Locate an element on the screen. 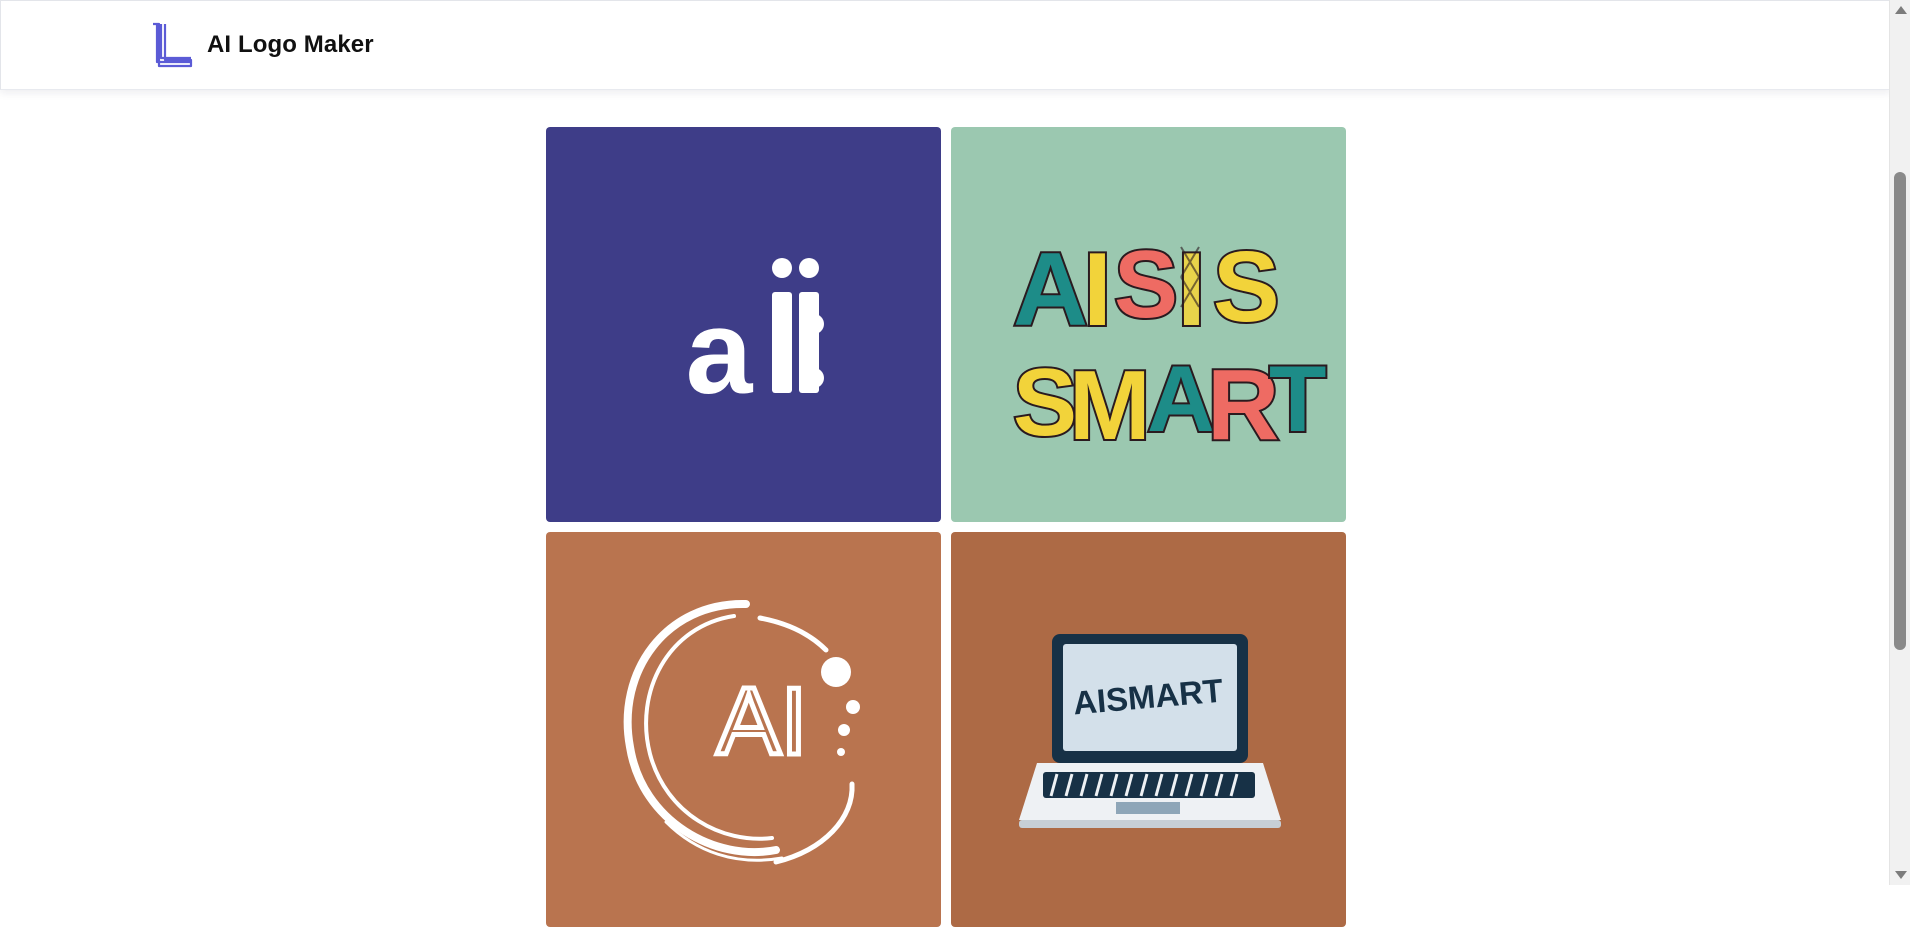 The height and width of the screenshot is (927, 1910). aismart-laptop-logo-image: AISMART is located at coordinates (1148, 729).